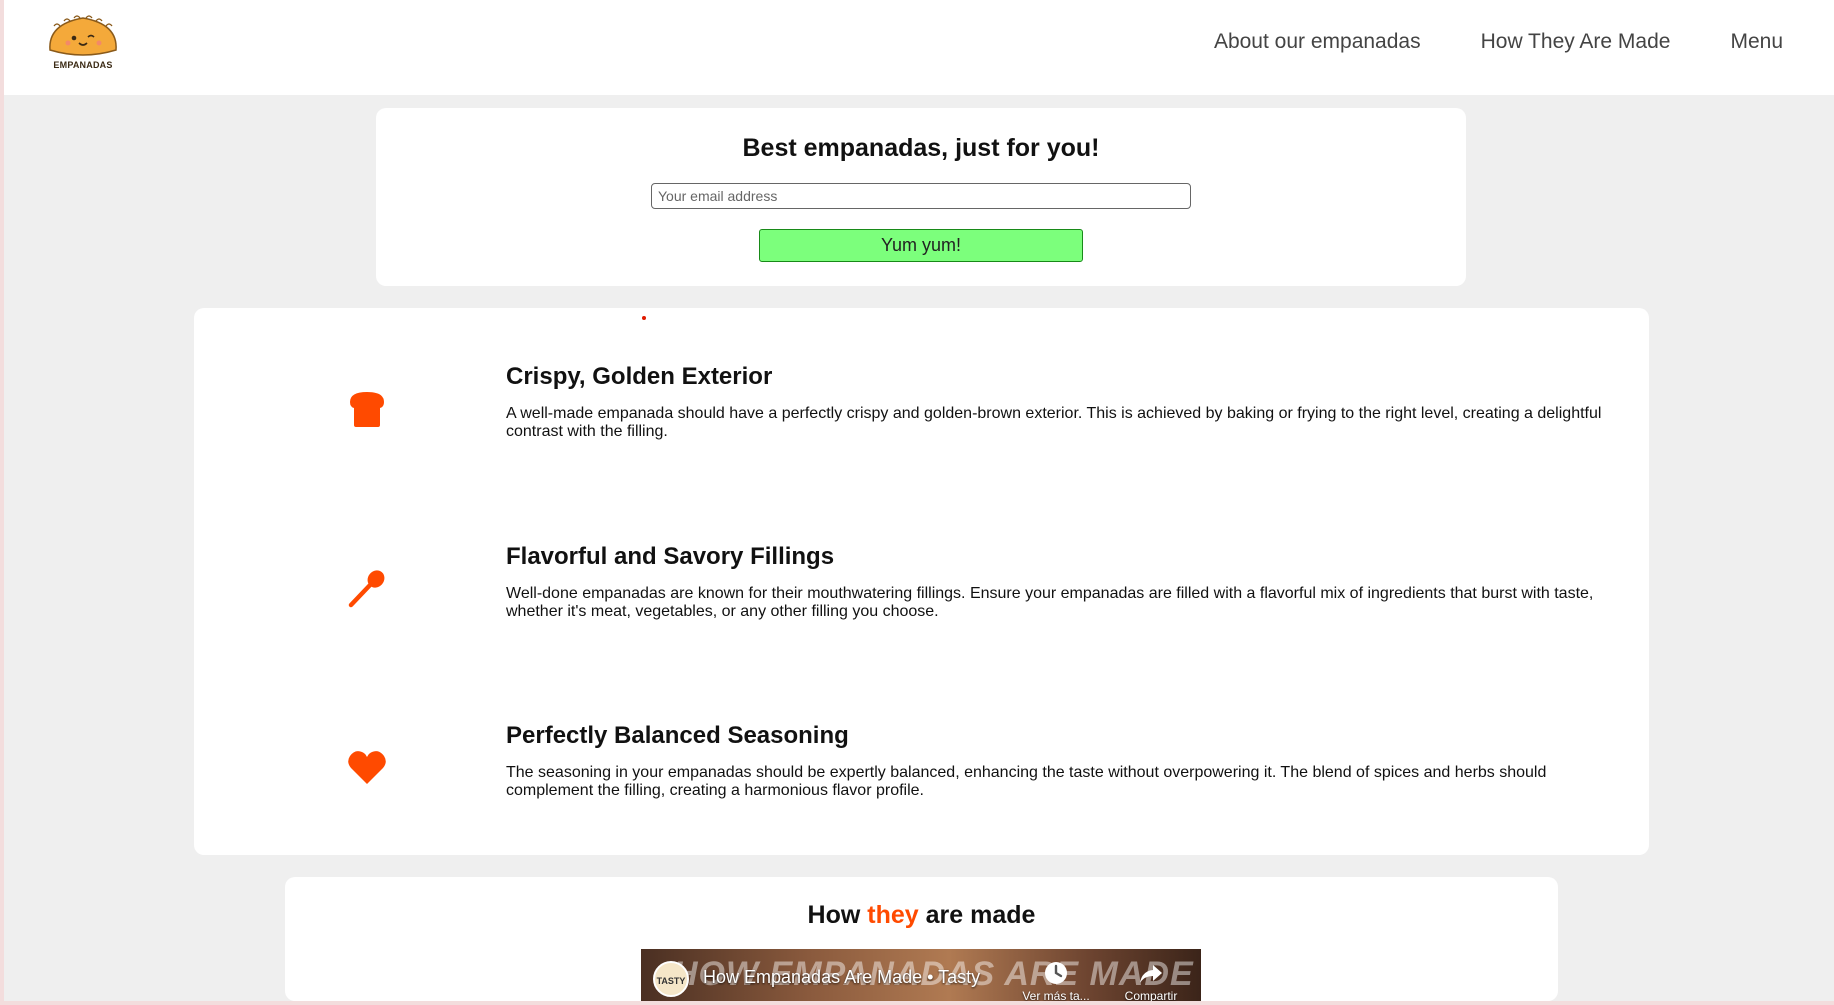 Image resolution: width=1834 pixels, height=1005 pixels. Describe the element at coordinates (1151, 995) in the screenshot. I see `share-label: Compartir` at that location.